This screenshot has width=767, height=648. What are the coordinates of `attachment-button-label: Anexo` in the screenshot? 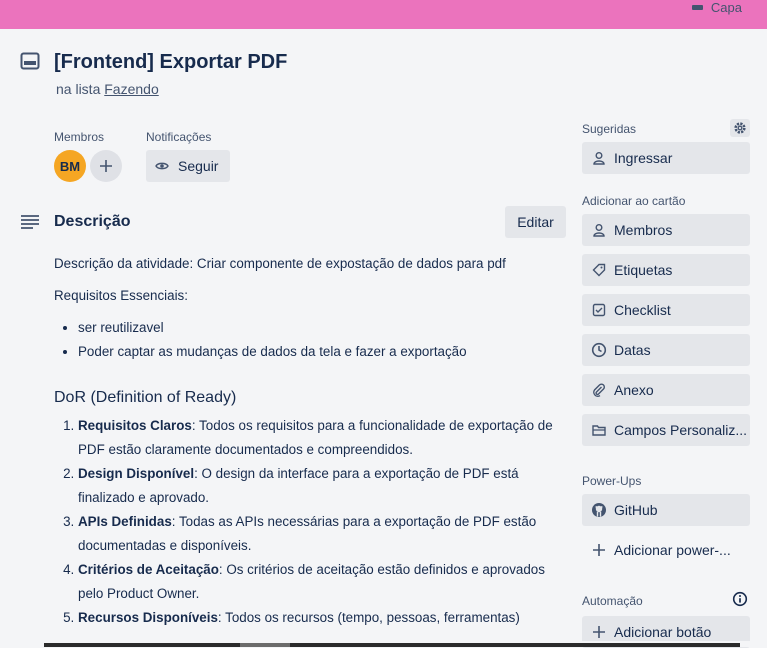 It's located at (634, 390).